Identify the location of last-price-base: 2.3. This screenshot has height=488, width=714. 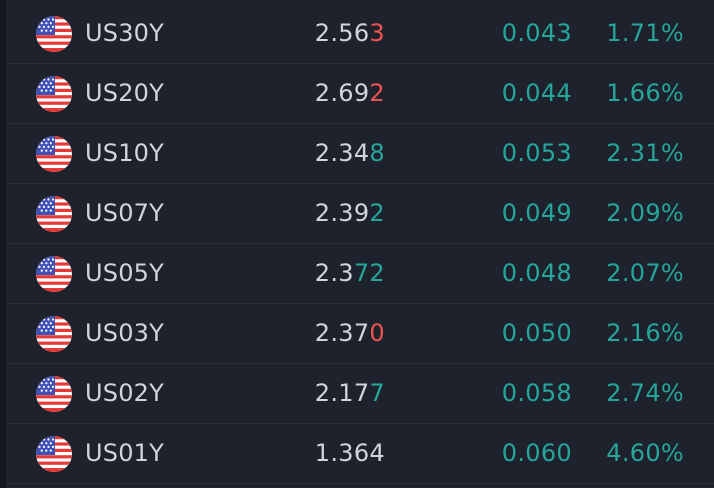
(334, 273).